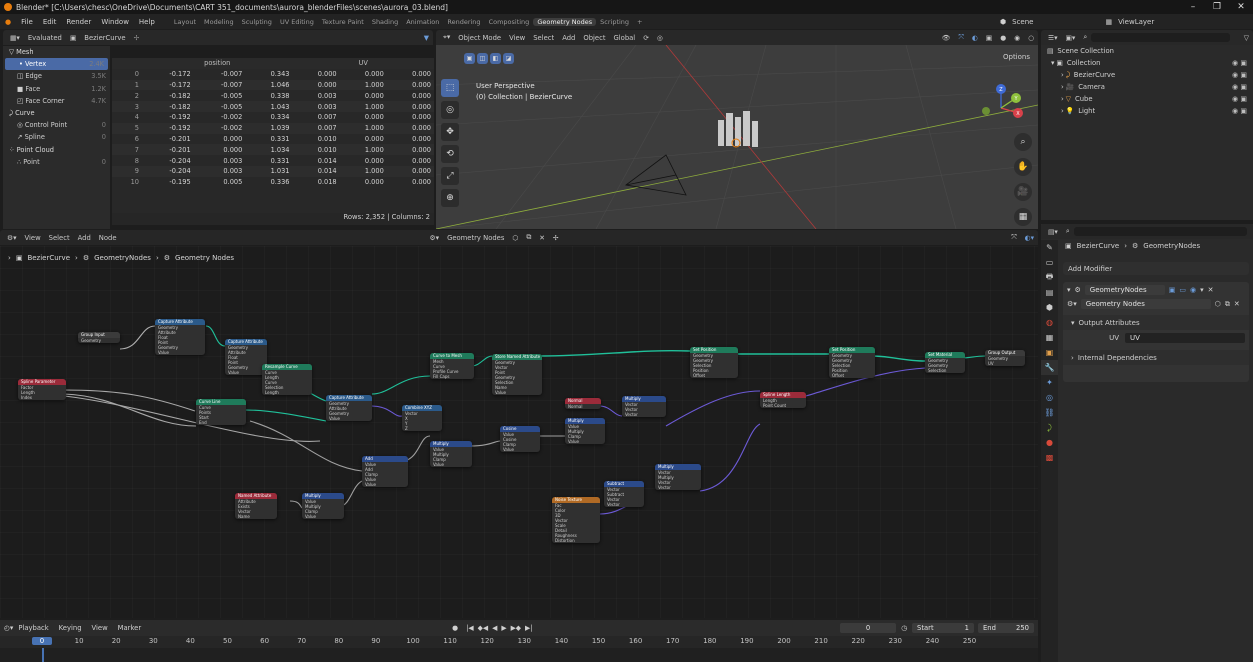 The image size is (1253, 662). I want to click on end-frame-field: End 250, so click(1006, 628).